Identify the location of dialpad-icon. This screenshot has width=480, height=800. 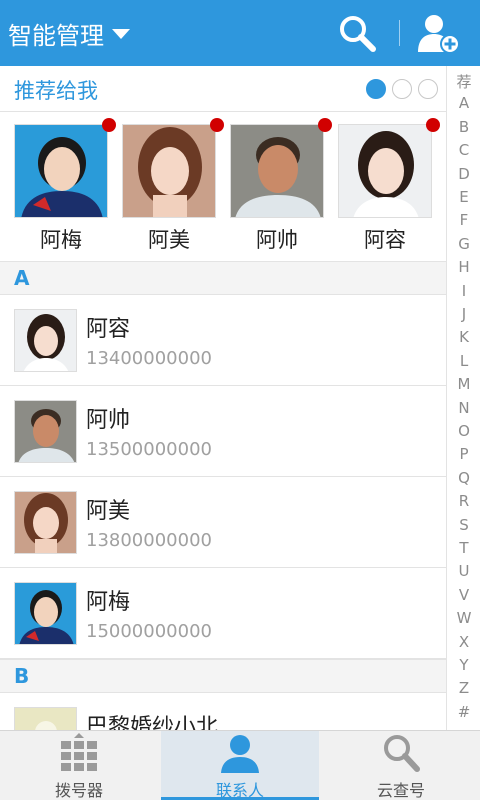
(79, 752).